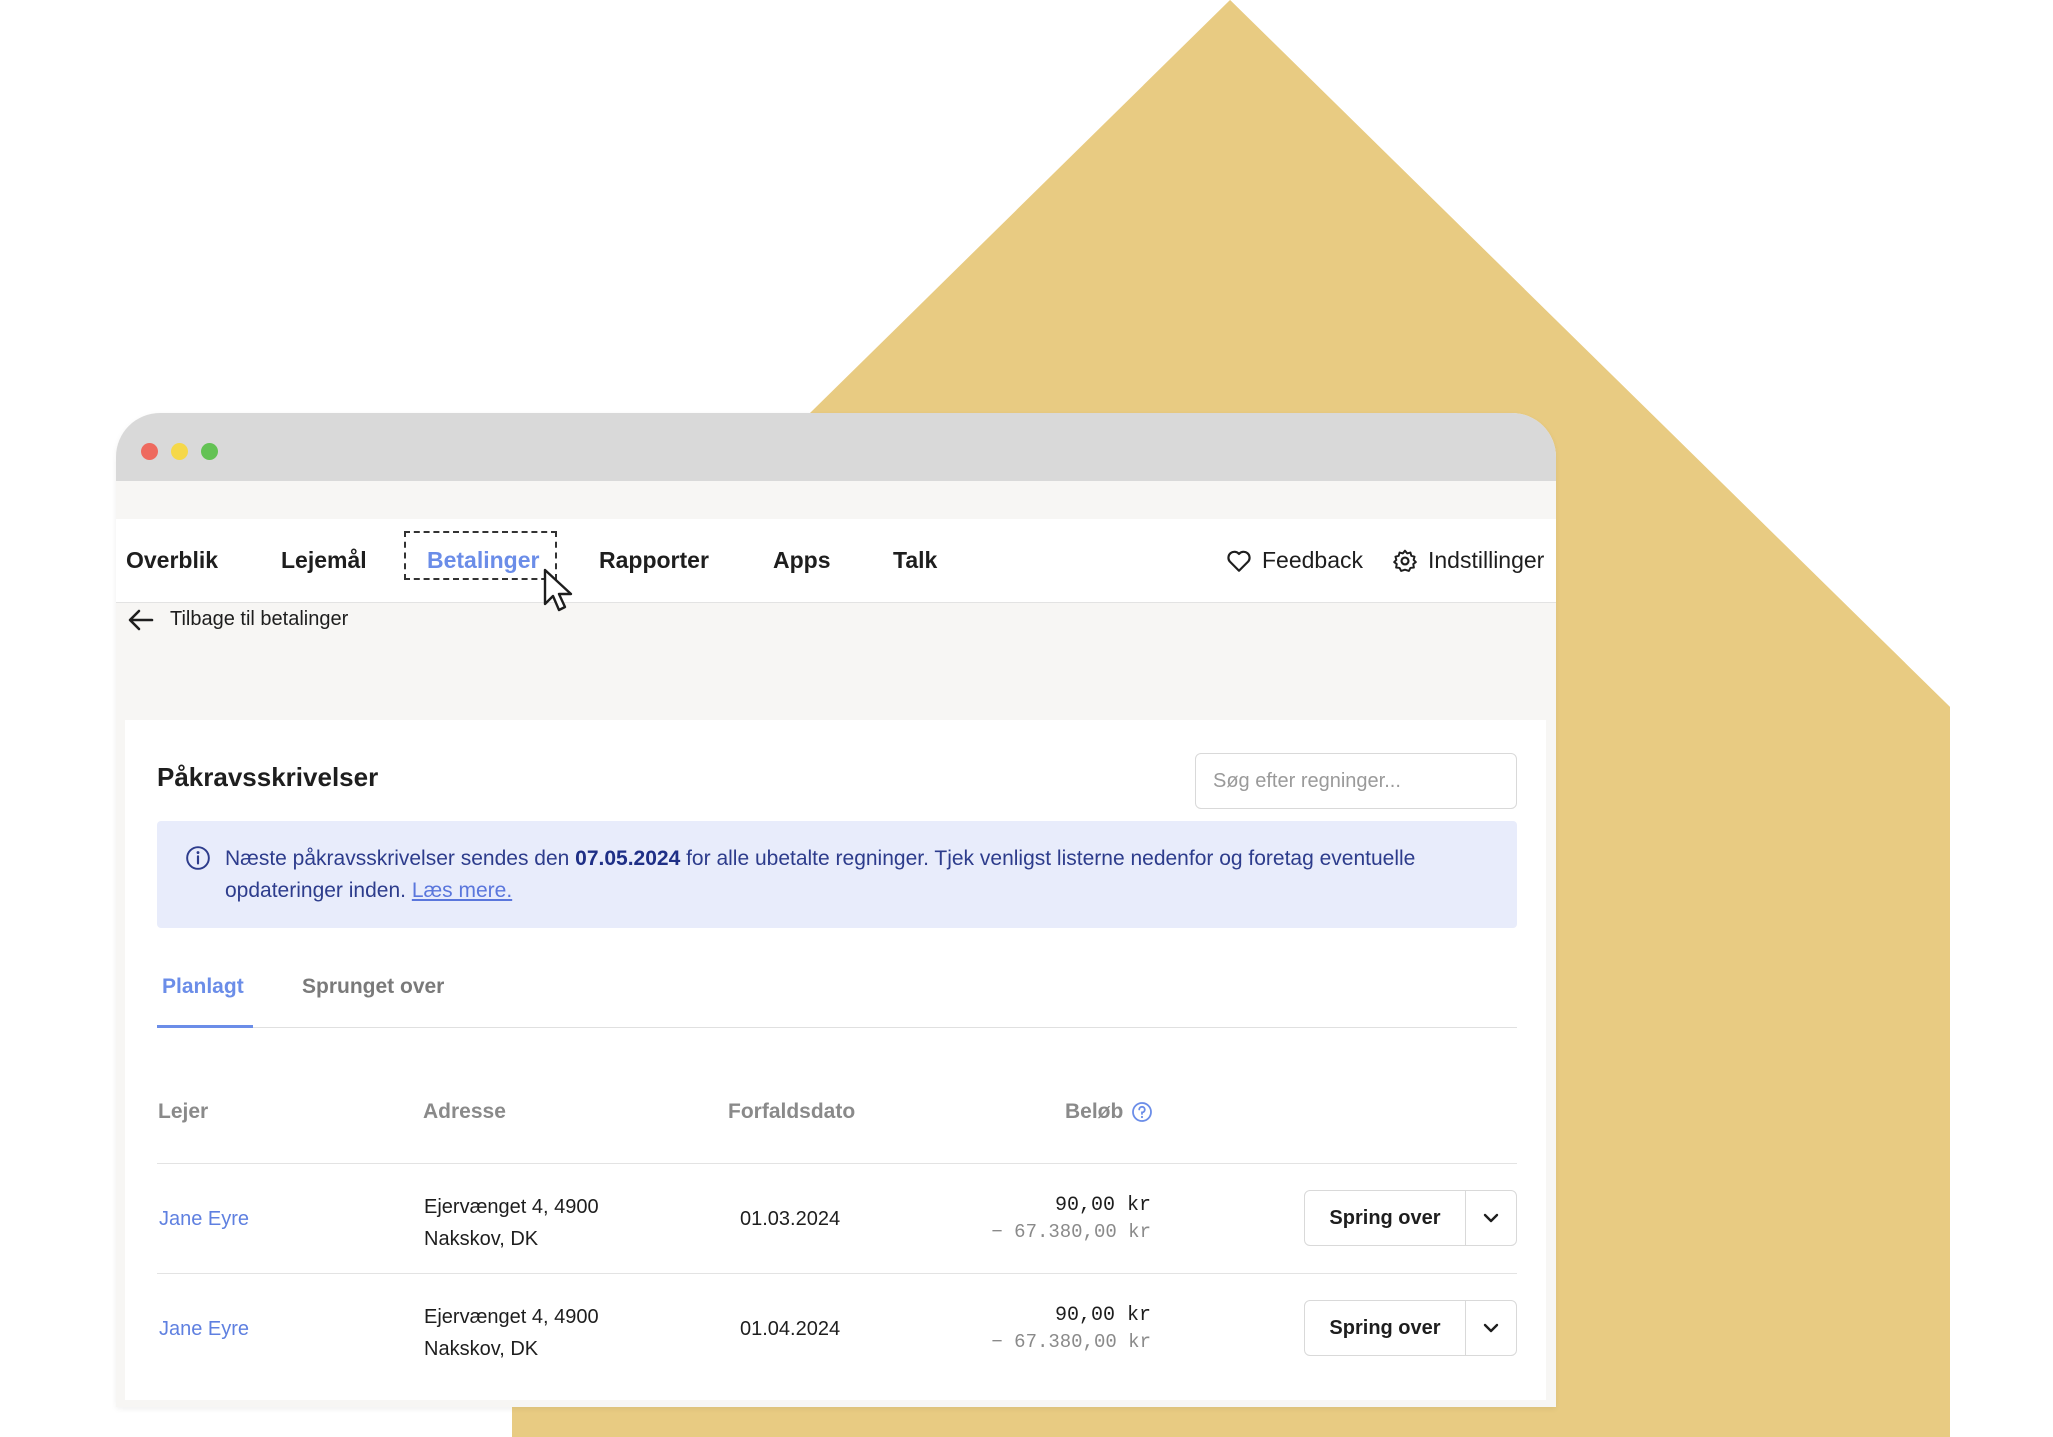 This screenshot has height=1437, width=2053. What do you see at coordinates (558, 590) in the screenshot?
I see `mouse-pointer-icon` at bounding box center [558, 590].